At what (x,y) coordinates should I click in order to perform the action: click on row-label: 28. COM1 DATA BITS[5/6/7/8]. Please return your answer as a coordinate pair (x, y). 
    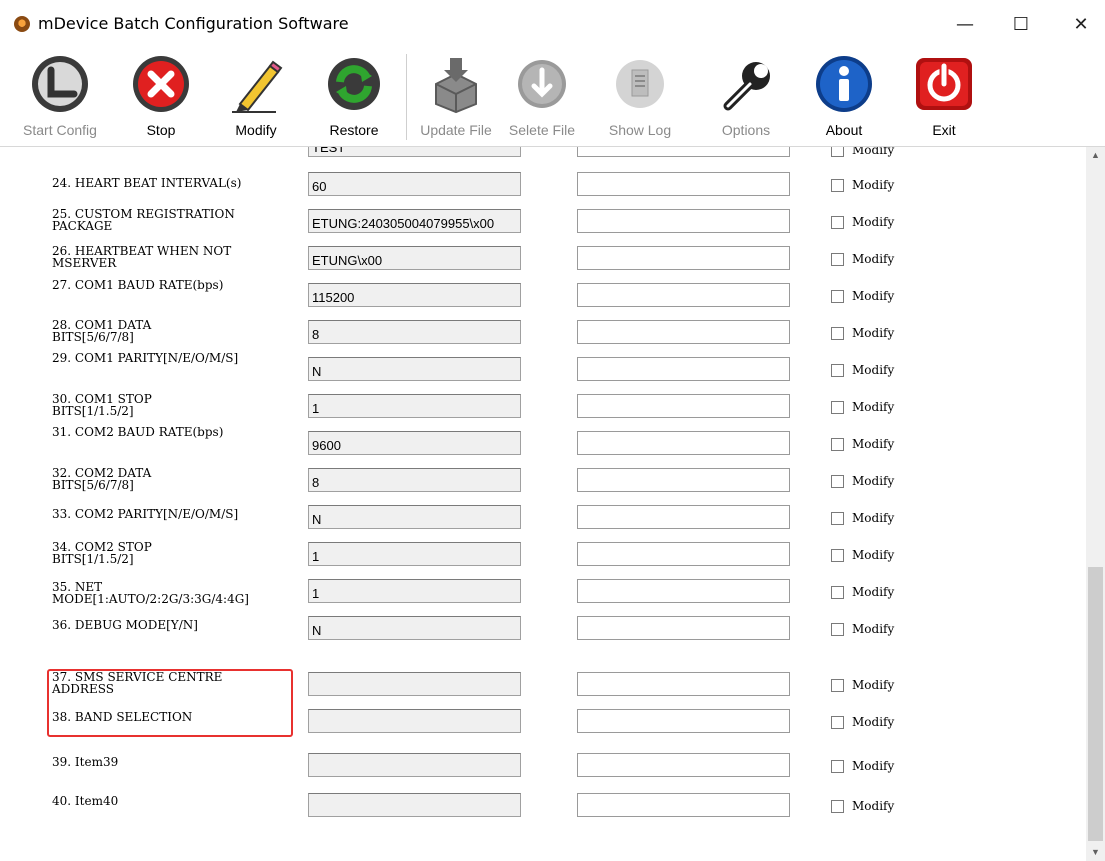
    Looking at the image, I should click on (102, 331).